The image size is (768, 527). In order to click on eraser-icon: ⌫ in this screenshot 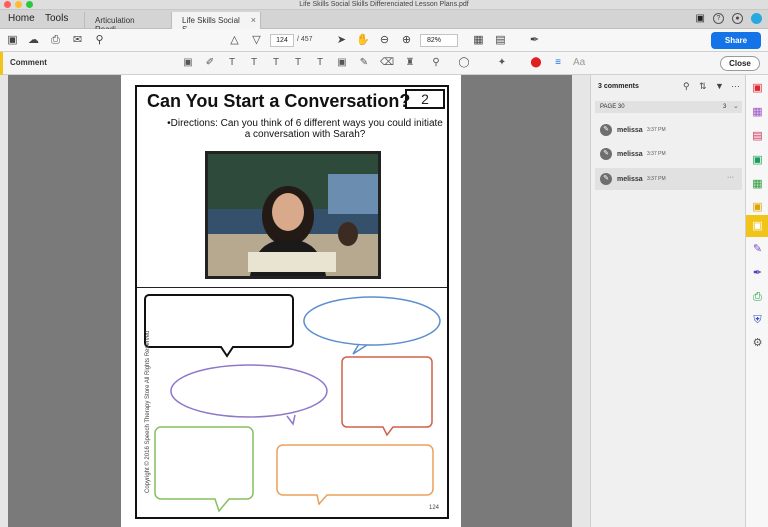, I will do `click(387, 63)`.